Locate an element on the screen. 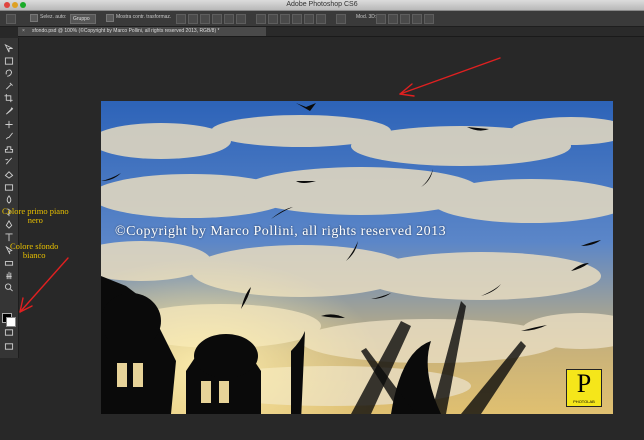 This screenshot has width=644, height=440. distribute-left-icon is located at coordinates (297, 19).